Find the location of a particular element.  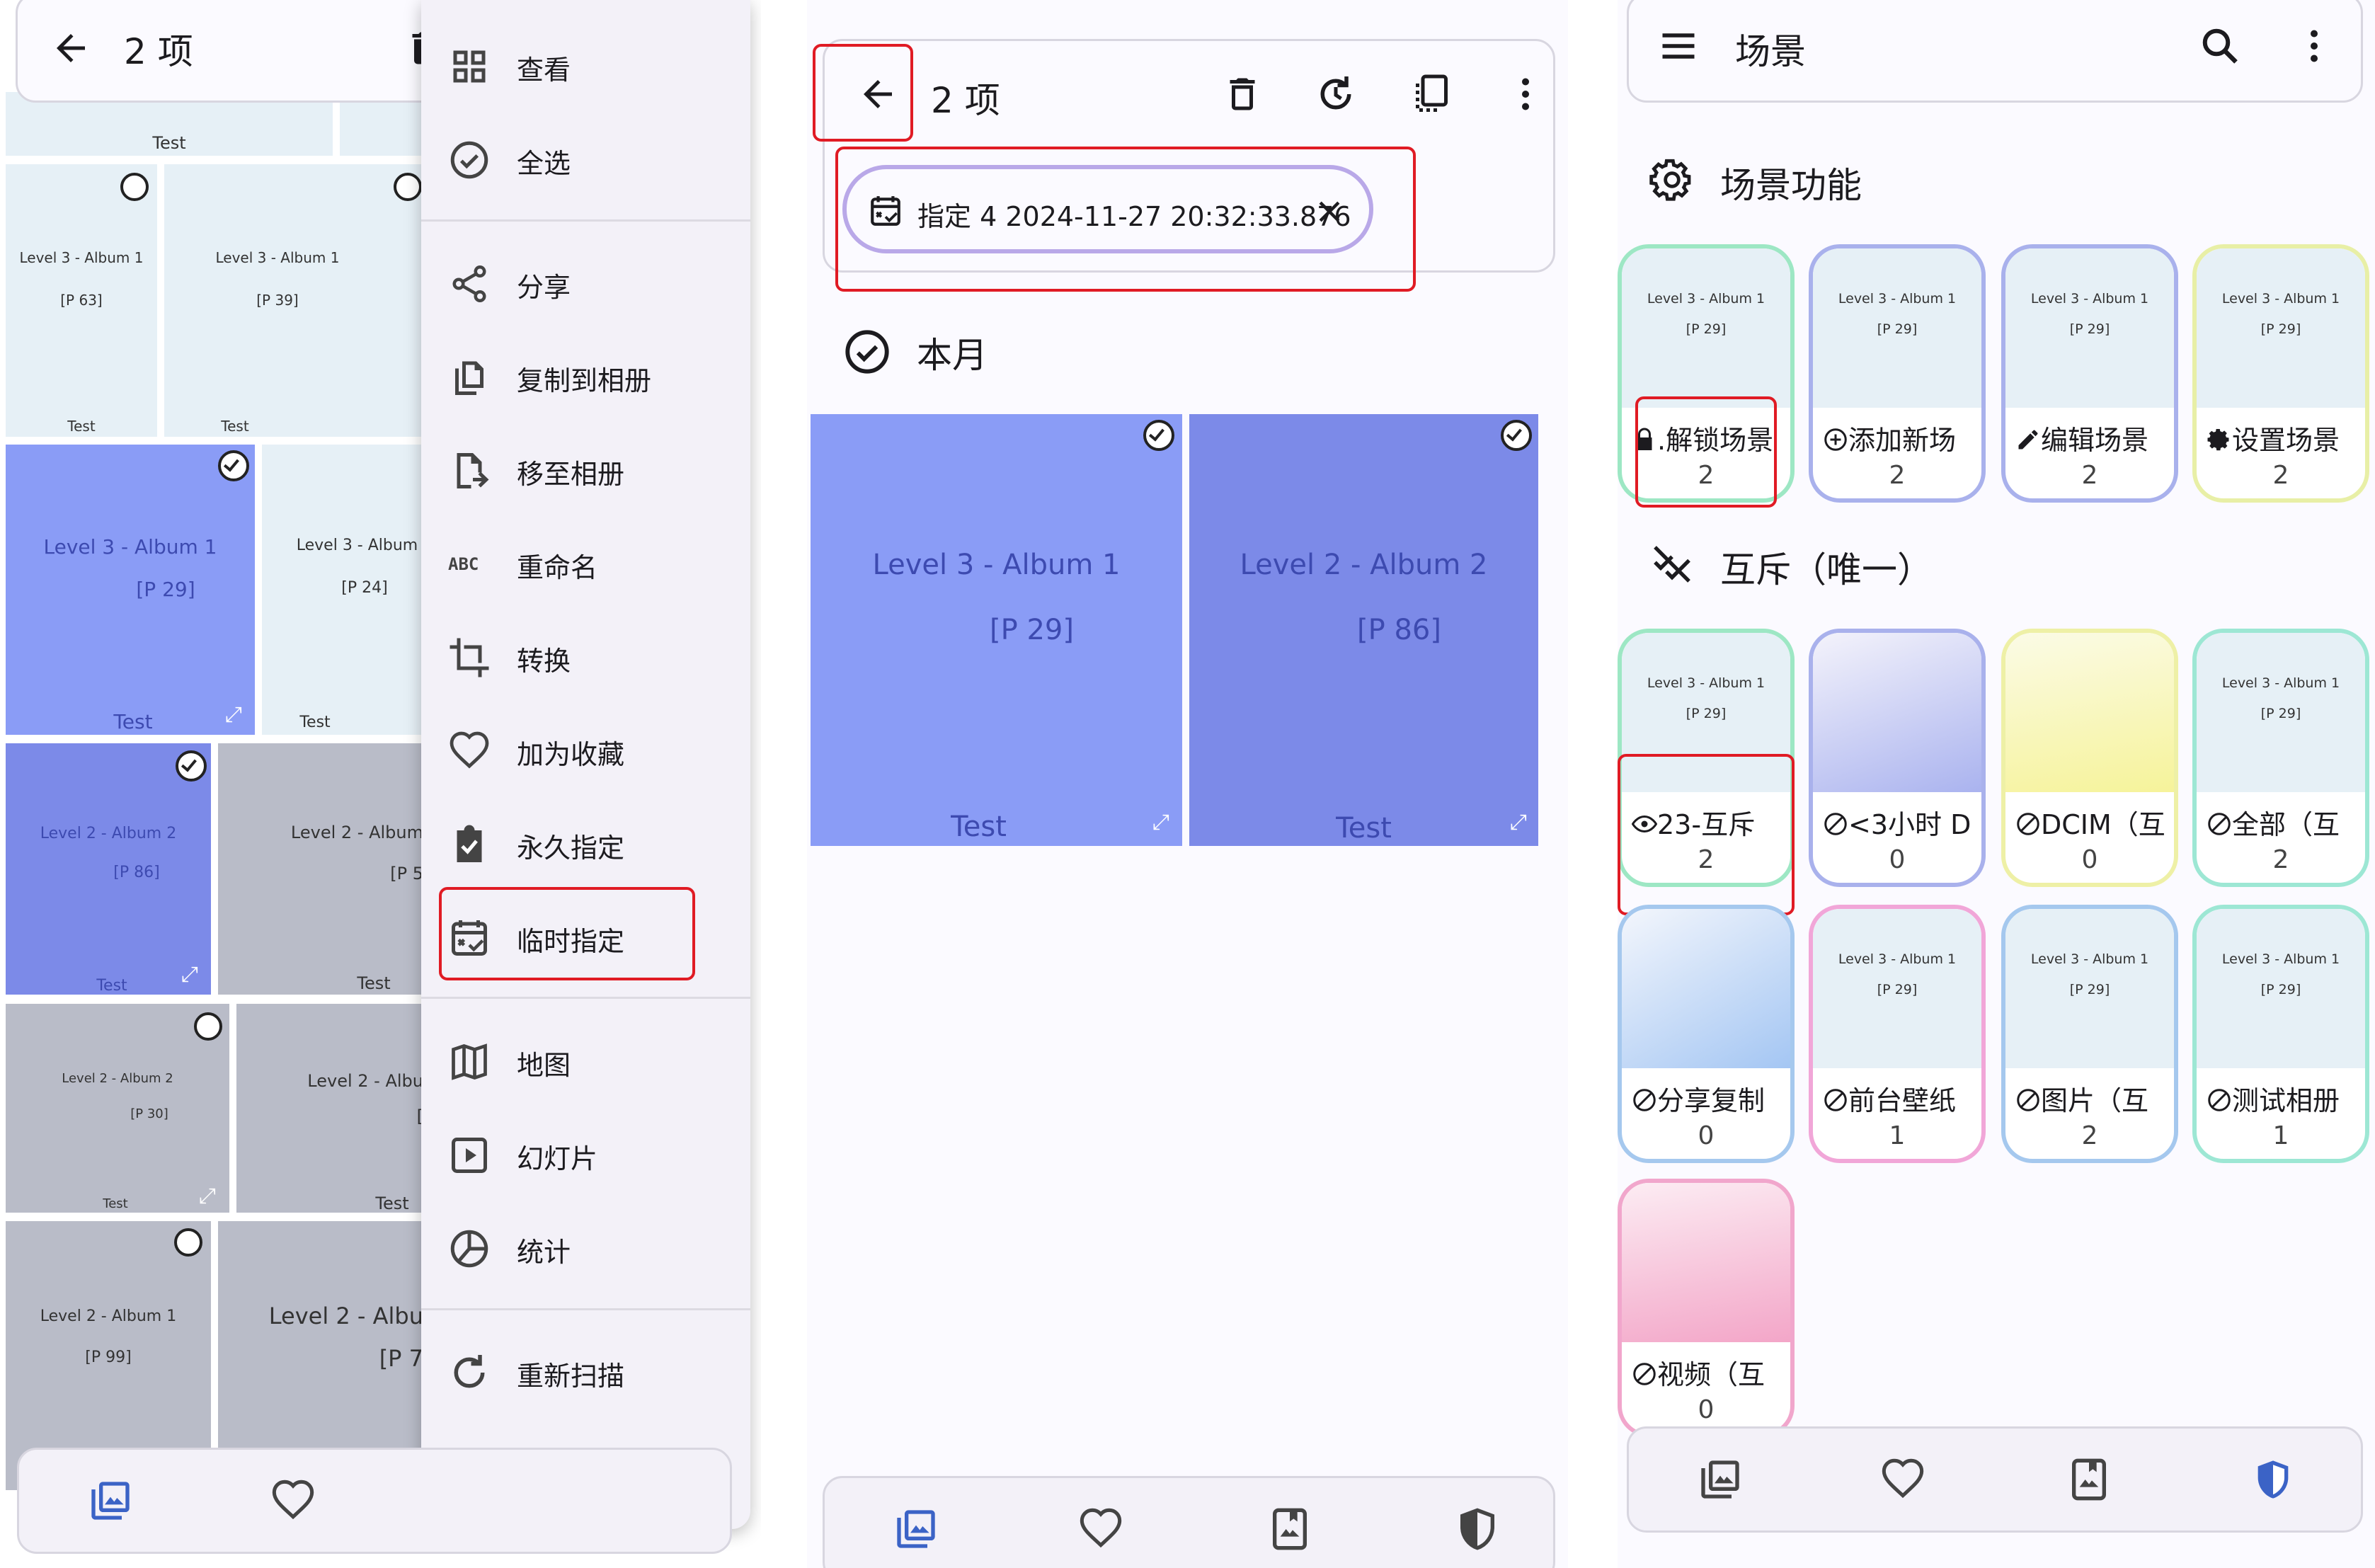

thumbnail: Level 2 - Albu [ Test is located at coordinates (331, 1108).